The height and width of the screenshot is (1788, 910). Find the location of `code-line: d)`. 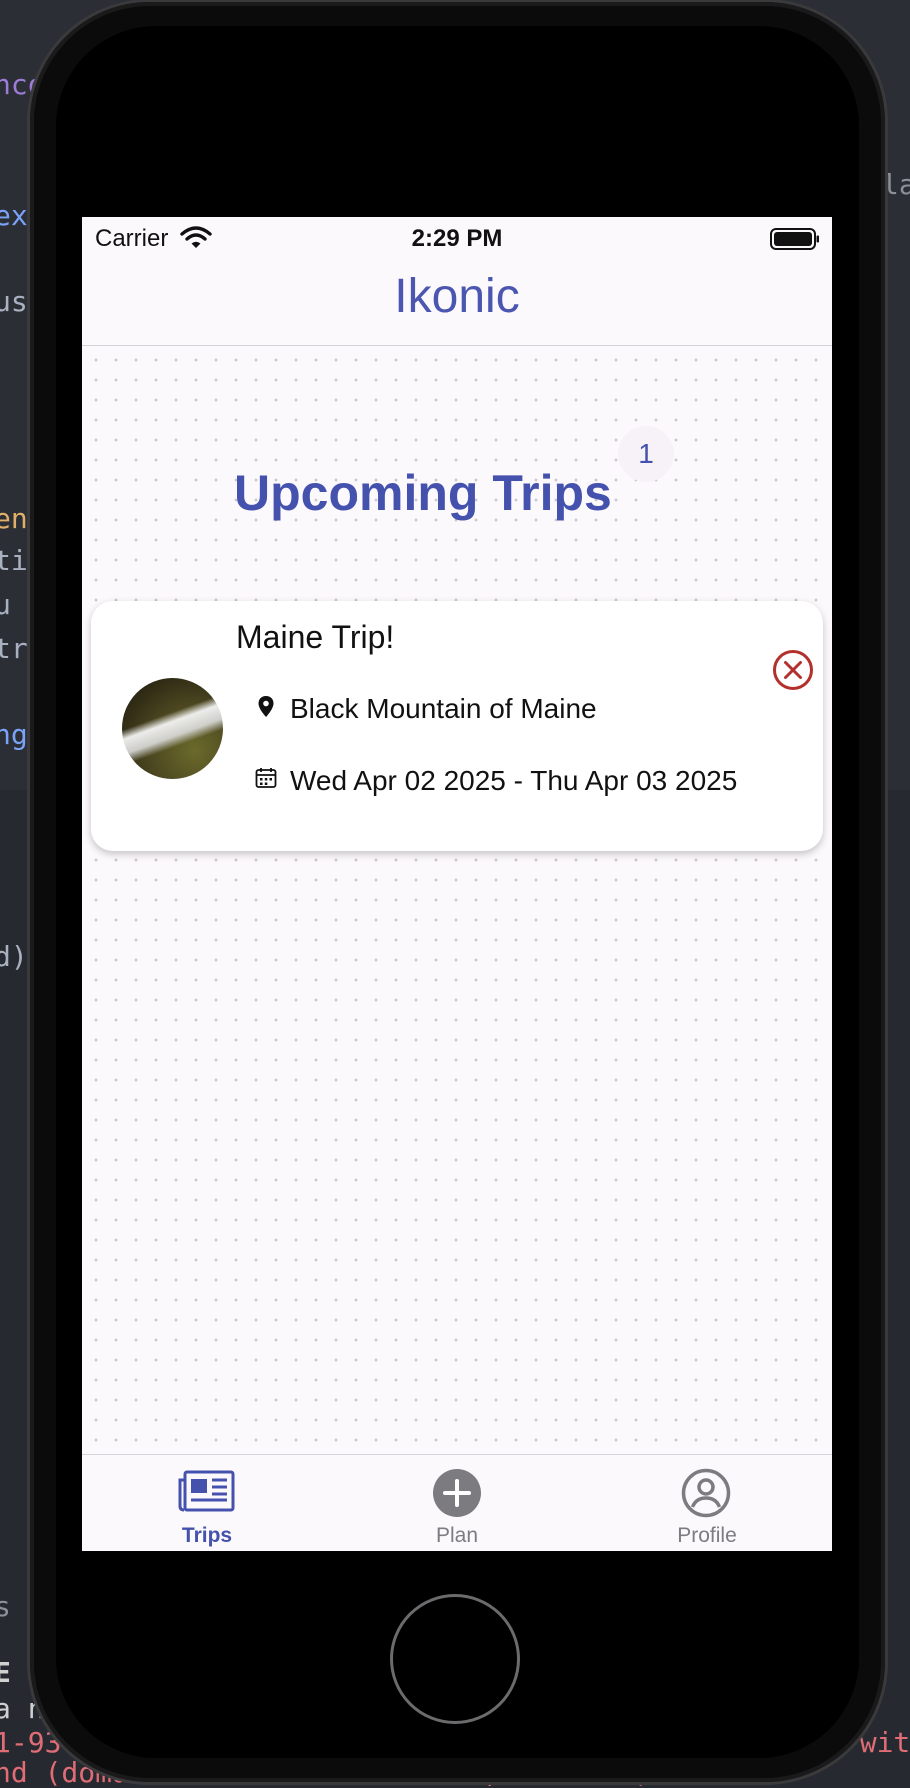

code-line: d) is located at coordinates (14, 956).